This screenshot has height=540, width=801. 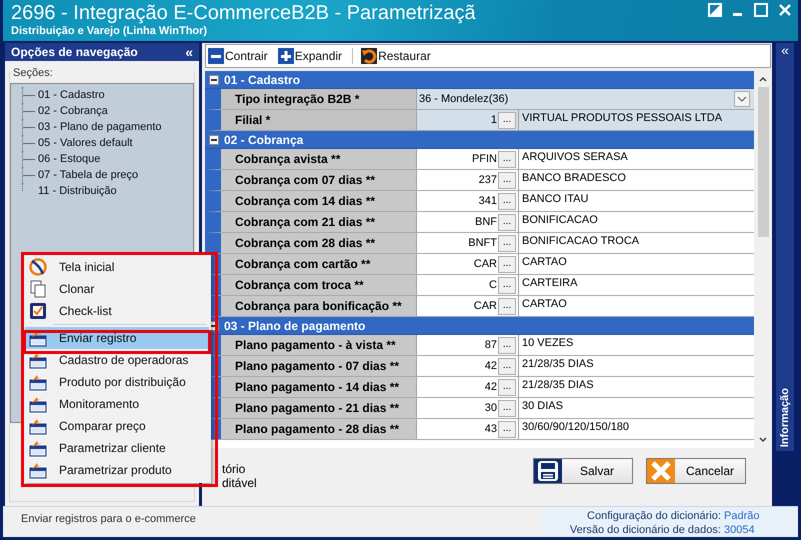 What do you see at coordinates (319, 285) in the screenshot?
I see `field-label: Cobrança com troca **` at bounding box center [319, 285].